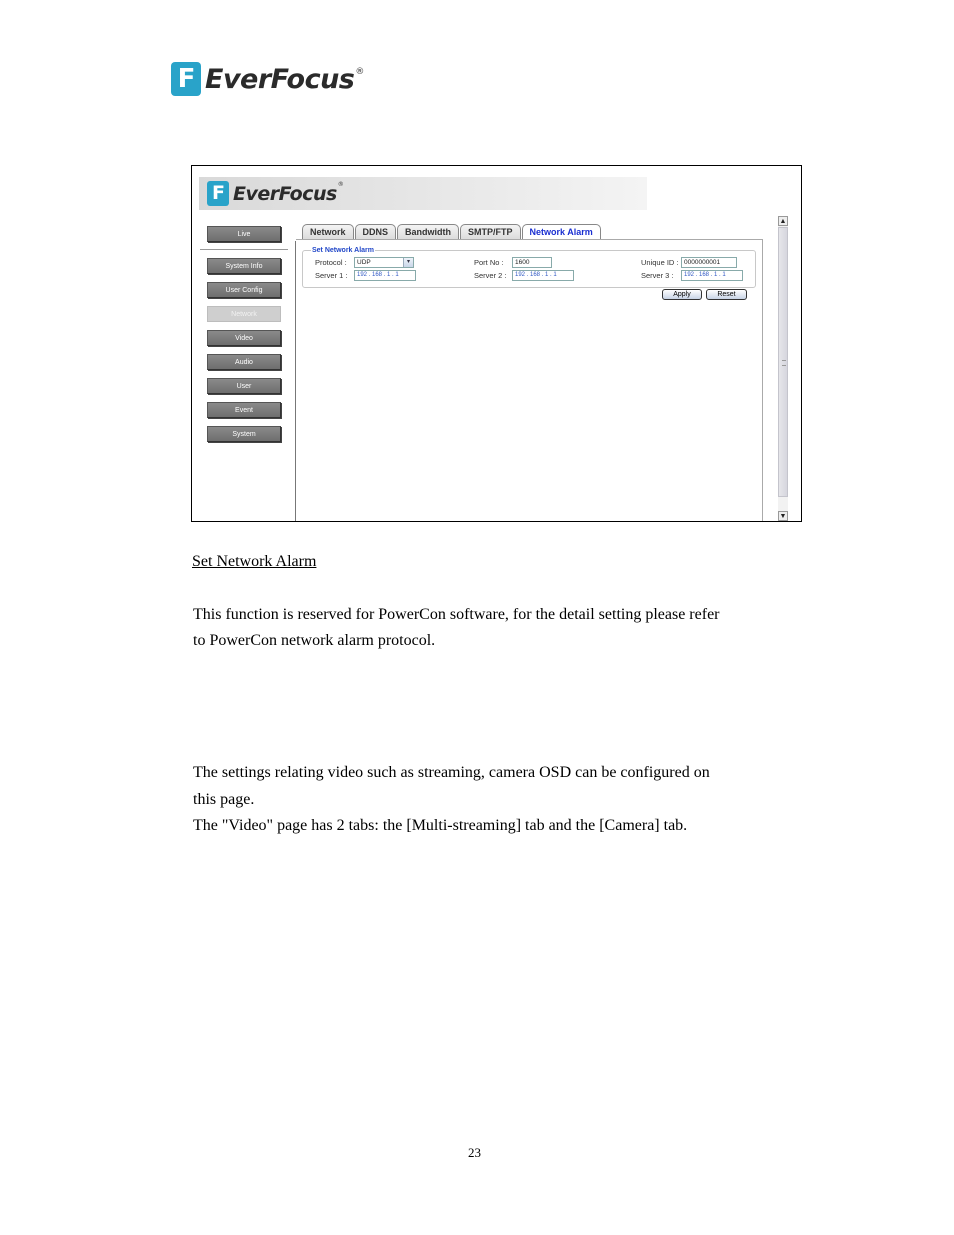 The width and height of the screenshot is (954, 1235). I want to click on sidebar-item-network: Network, so click(244, 314).